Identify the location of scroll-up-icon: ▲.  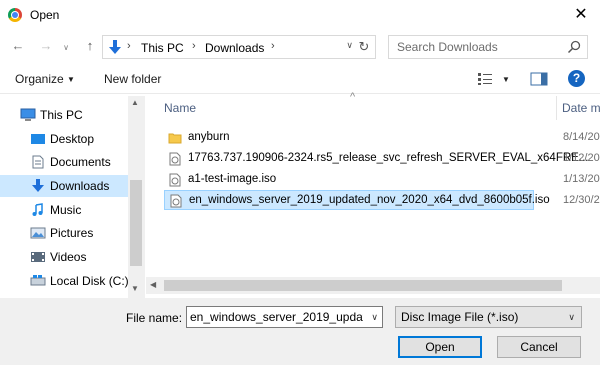
(135, 102).